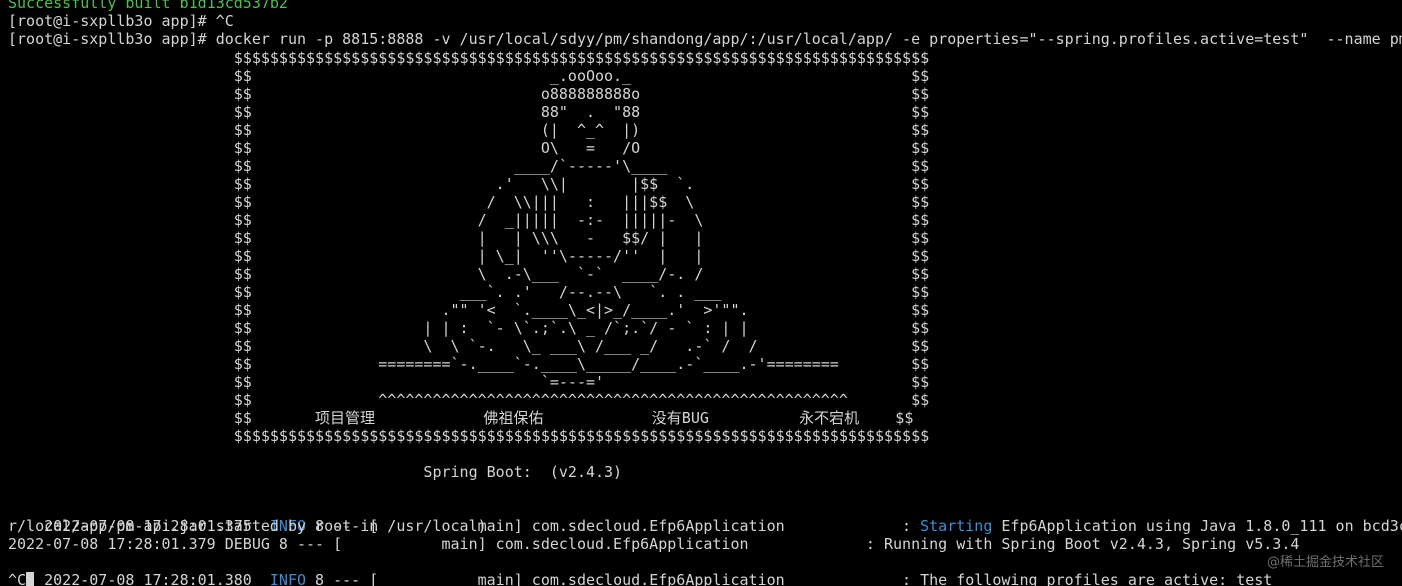  I want to click on banner-line: $$ 88" . "88 $$, so click(469, 112).